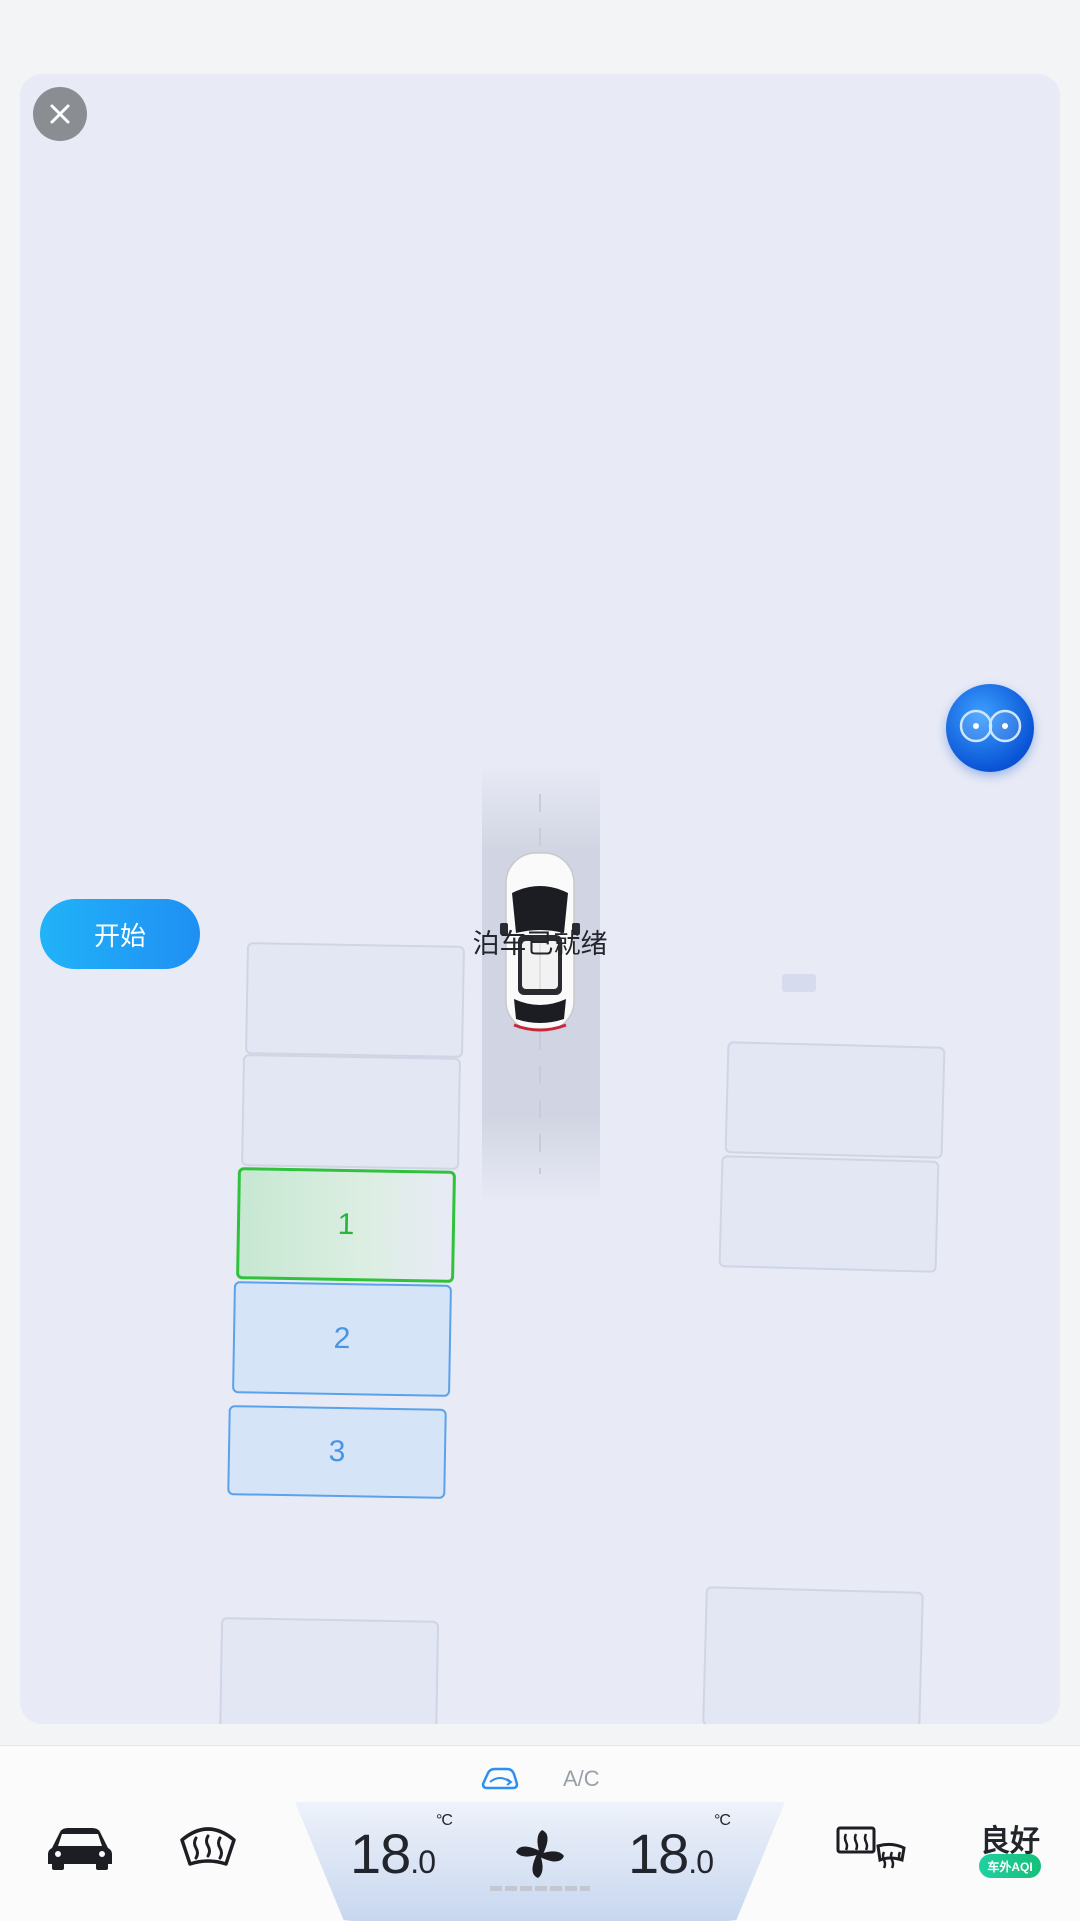  I want to click on right-temp-int: 18, so click(658, 1853).